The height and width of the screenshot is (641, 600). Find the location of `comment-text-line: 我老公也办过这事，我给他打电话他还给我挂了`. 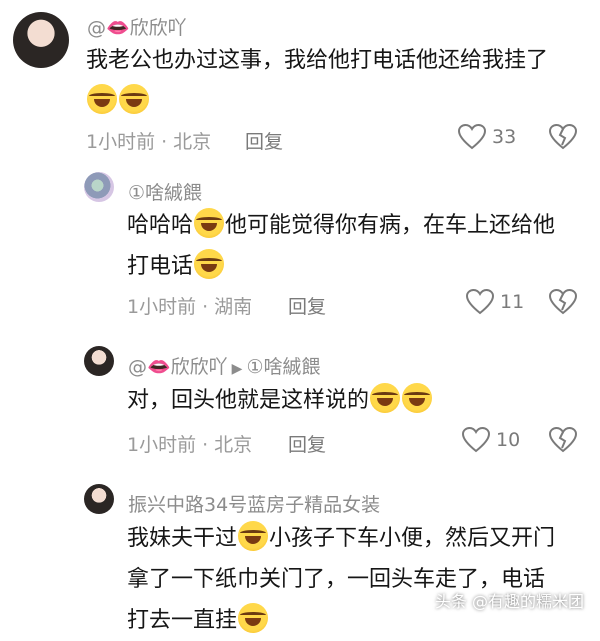

comment-text-line: 我老公也办过这事，我给他打电话他还给我挂了 is located at coordinates (317, 60).